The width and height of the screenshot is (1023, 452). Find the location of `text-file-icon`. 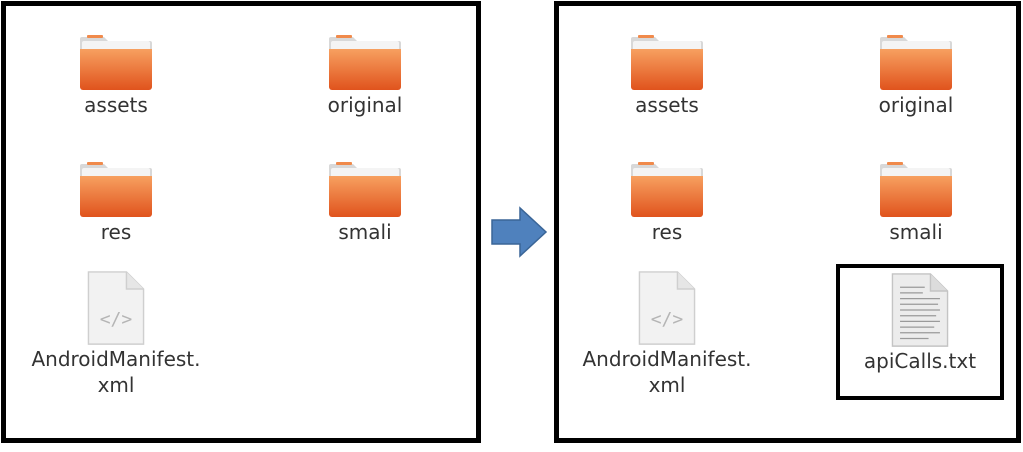

text-file-icon is located at coordinates (920, 310).